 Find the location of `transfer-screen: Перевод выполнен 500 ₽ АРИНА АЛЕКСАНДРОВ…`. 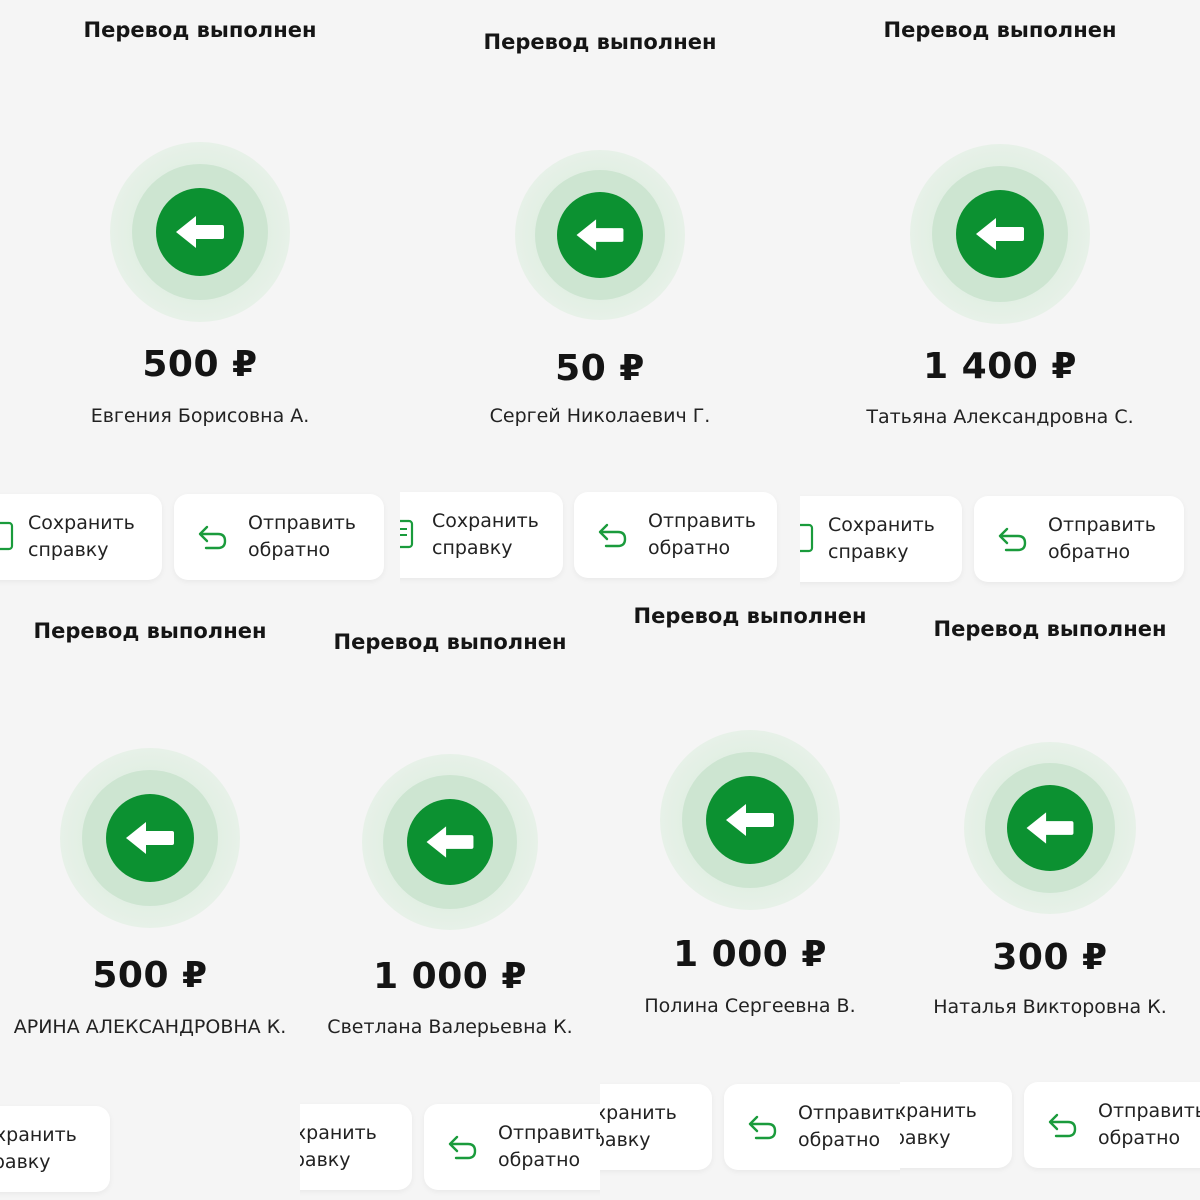

transfer-screen: Перевод выполнен 500 ₽ АРИНА АЛЕКСАНДРОВ… is located at coordinates (150, 900).